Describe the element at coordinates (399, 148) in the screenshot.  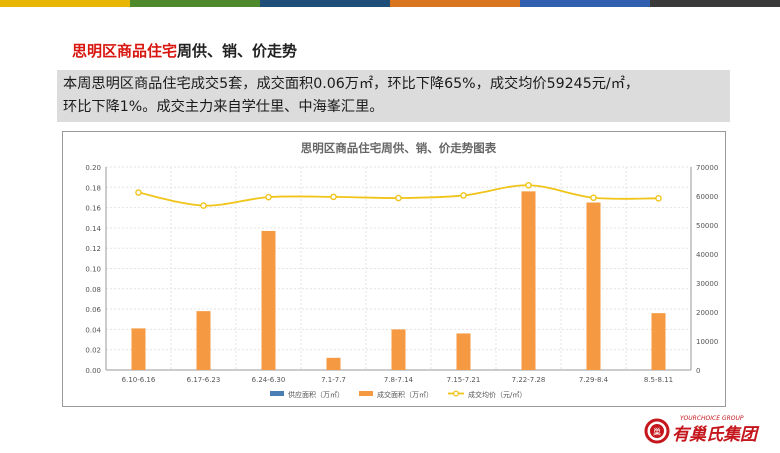
I see `chart-title: 思明区商品住宅周供、销、价走势图表` at that location.